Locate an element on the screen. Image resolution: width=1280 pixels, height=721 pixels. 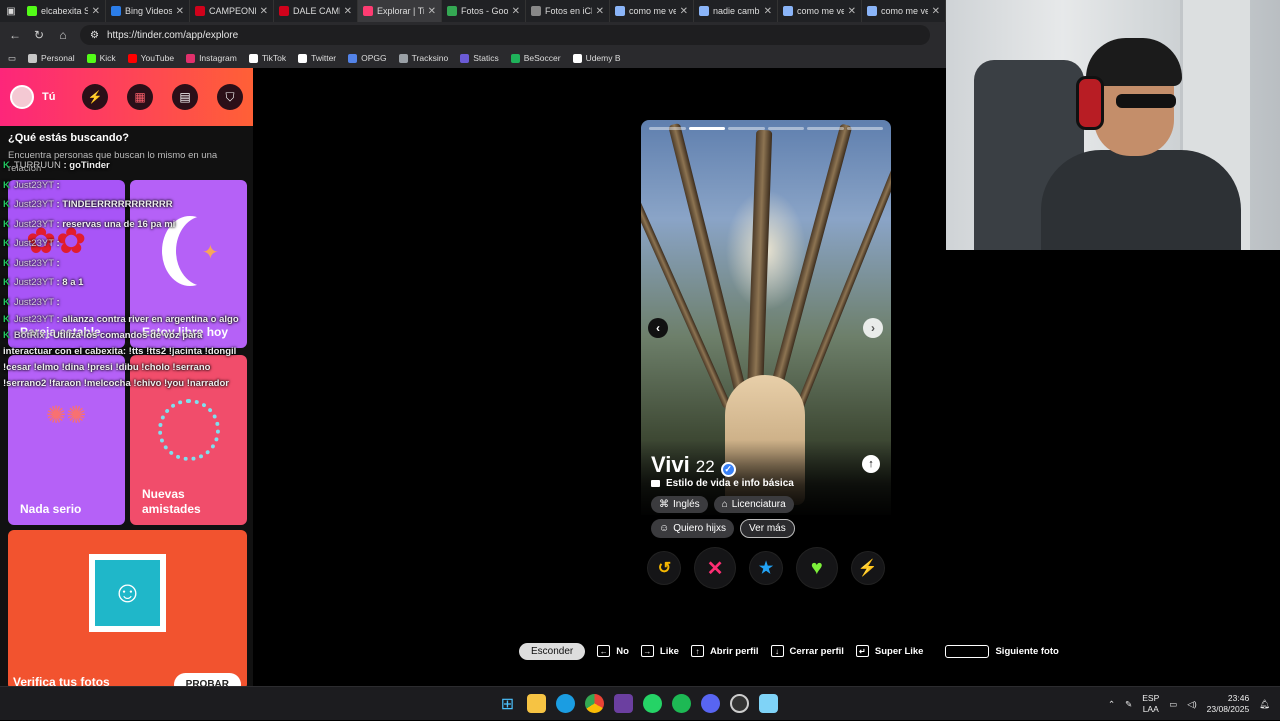
browser-tab: DALE CAMP ✕ is located at coordinates (316, 11).